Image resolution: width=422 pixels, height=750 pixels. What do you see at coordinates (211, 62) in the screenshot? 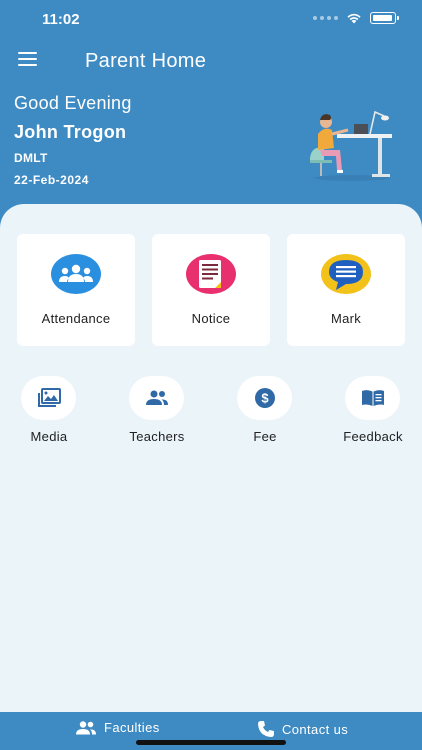
I see `toolbar: Parent Home` at bounding box center [211, 62].